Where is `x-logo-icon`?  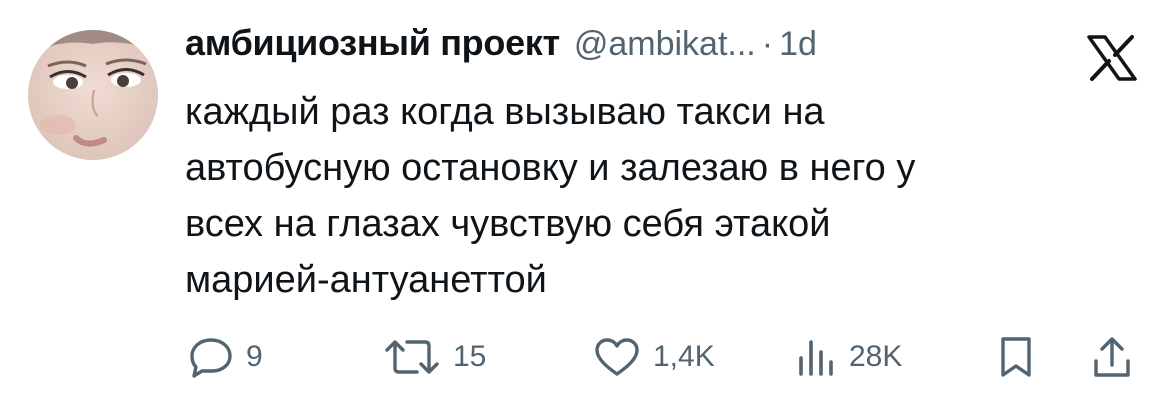 x-logo-icon is located at coordinates (1112, 58).